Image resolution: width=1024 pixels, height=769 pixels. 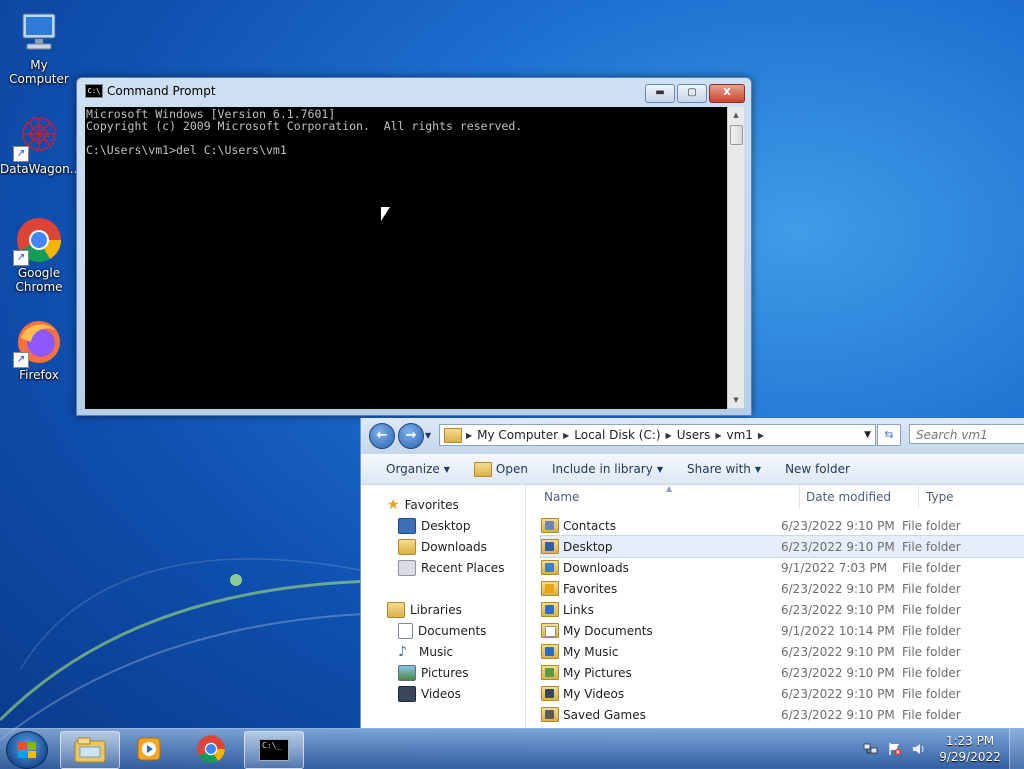 I want to click on cmd-icon: C:\_, so click(x=274, y=750).